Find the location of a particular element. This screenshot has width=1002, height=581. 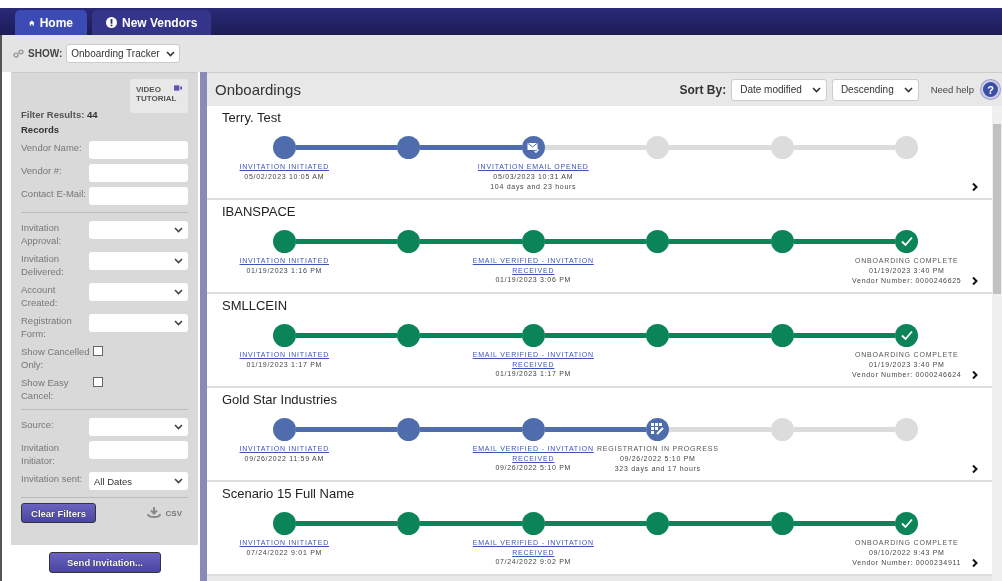

scrollbar is located at coordinates (997, 343).